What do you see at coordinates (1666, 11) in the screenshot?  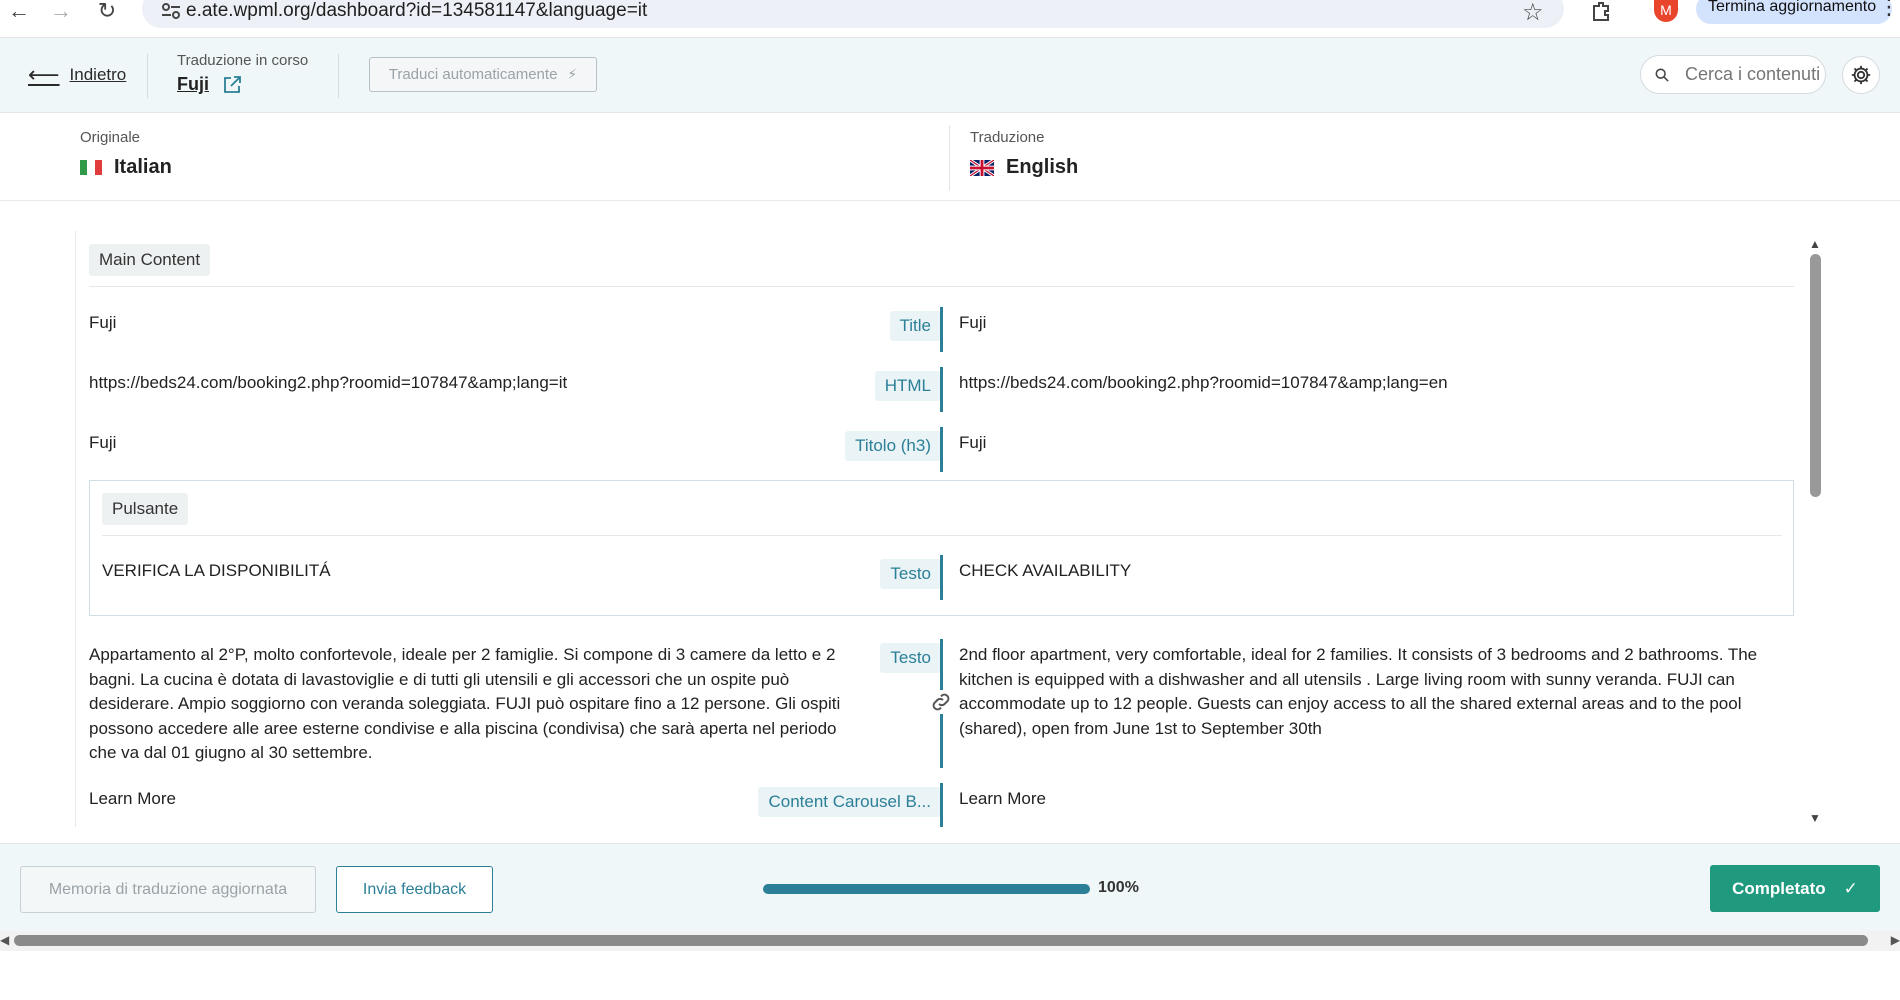 I see `profile-avatar: M` at bounding box center [1666, 11].